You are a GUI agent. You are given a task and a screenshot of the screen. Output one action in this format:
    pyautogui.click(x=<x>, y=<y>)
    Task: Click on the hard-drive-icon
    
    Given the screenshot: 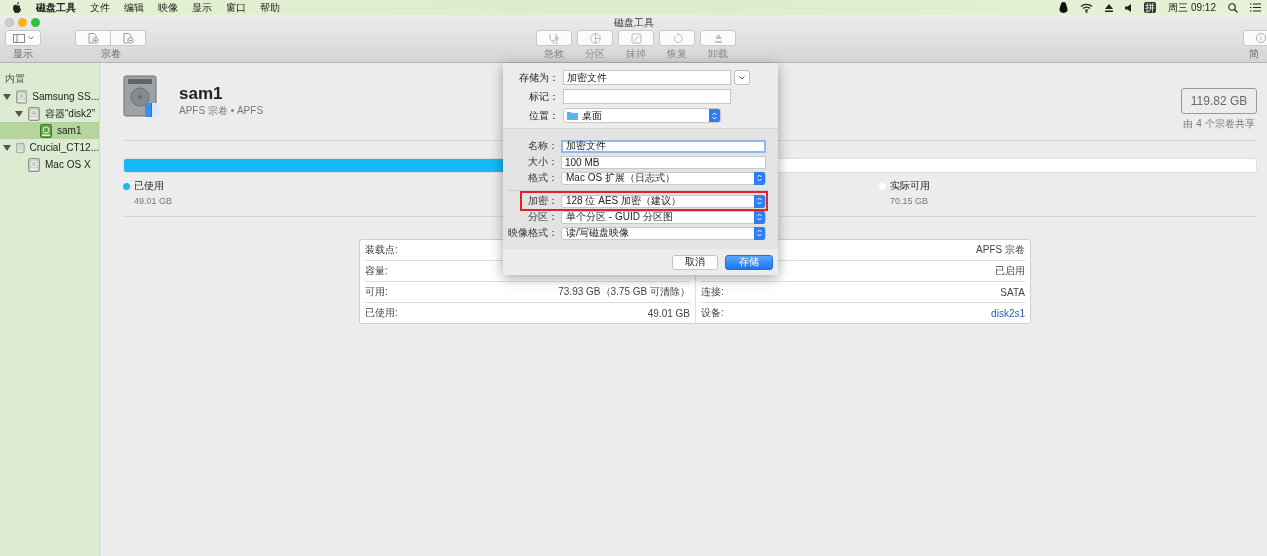 What is the action you would take?
    pyautogui.click(x=142, y=97)
    